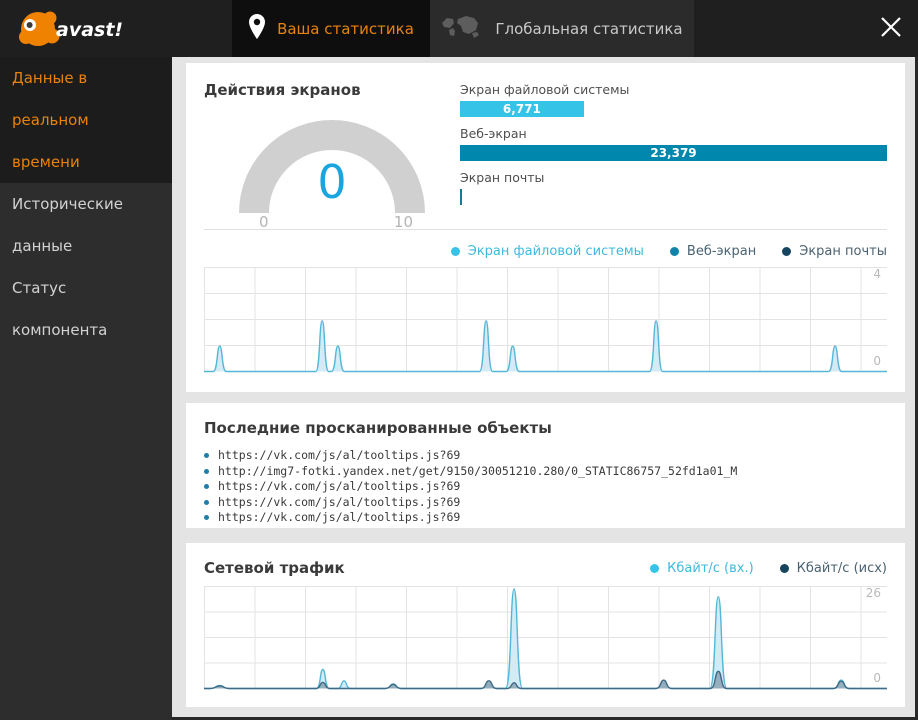 This screenshot has height=720, width=918. I want to click on legend-label: Веб-экран, so click(721, 251).